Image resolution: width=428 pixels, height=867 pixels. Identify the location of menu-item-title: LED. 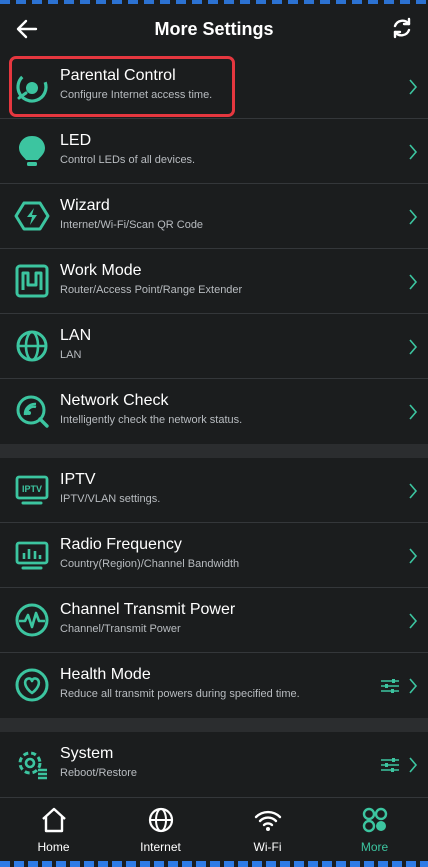
(76, 140).